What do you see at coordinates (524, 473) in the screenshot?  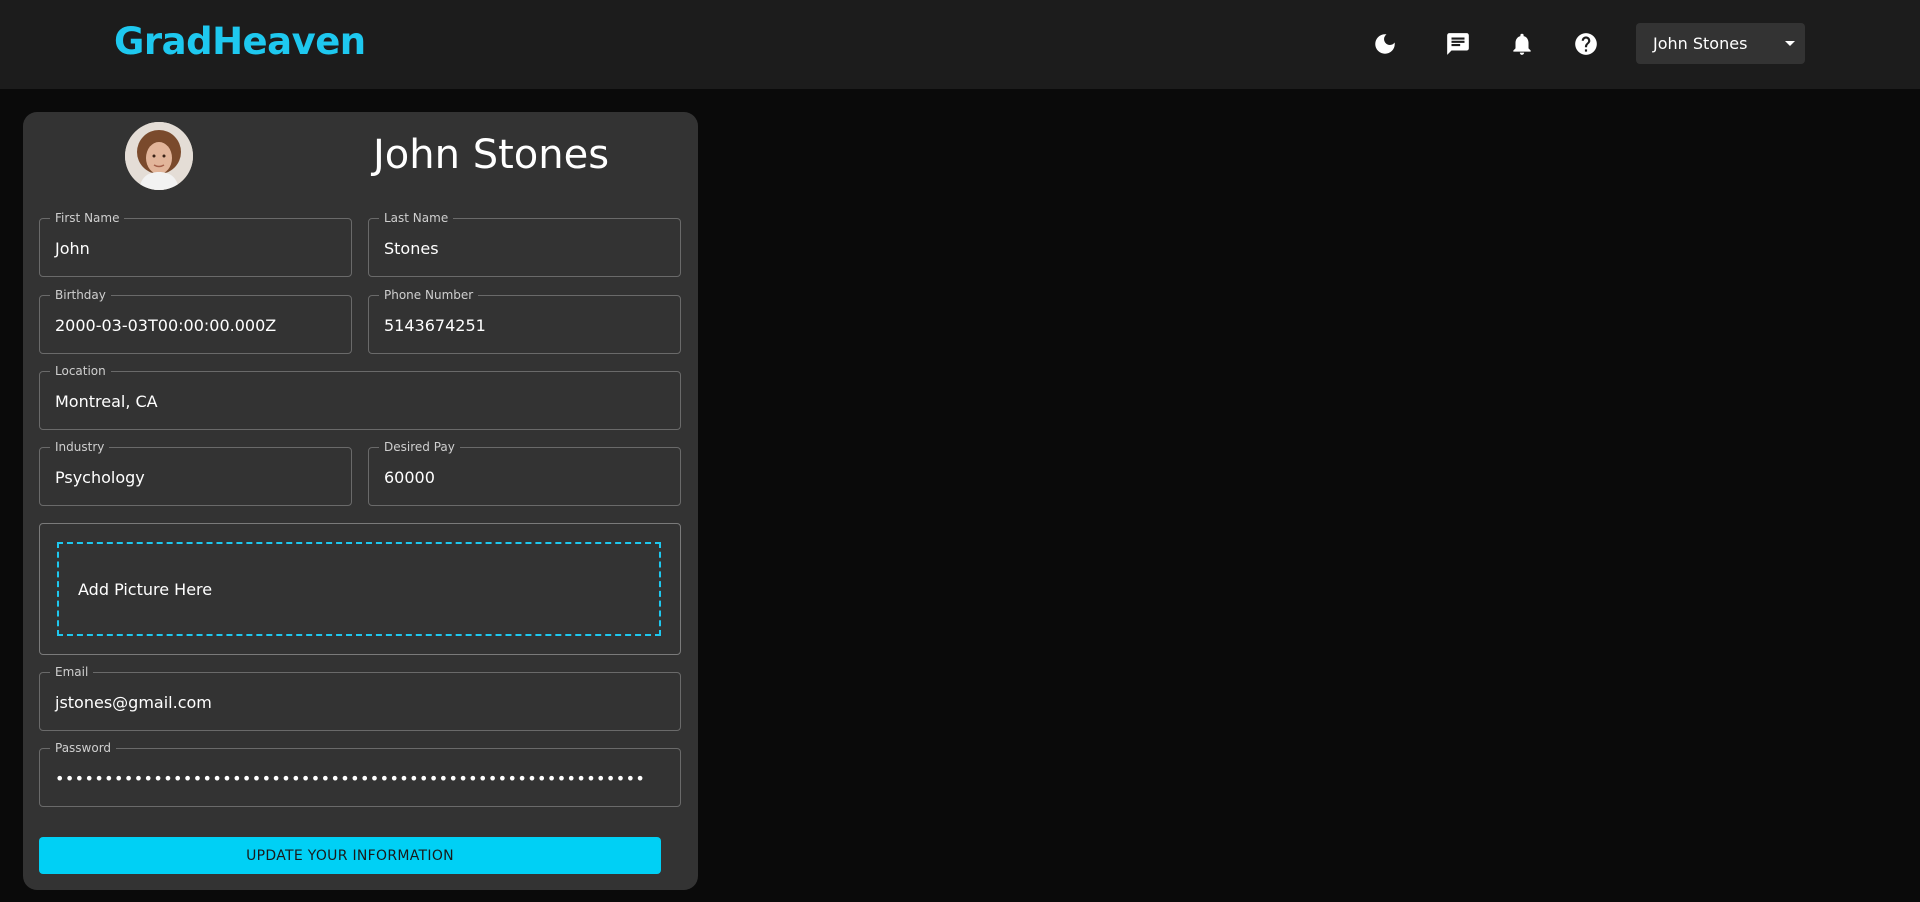 I see `desired-pay-field: Desired Pay 60000` at bounding box center [524, 473].